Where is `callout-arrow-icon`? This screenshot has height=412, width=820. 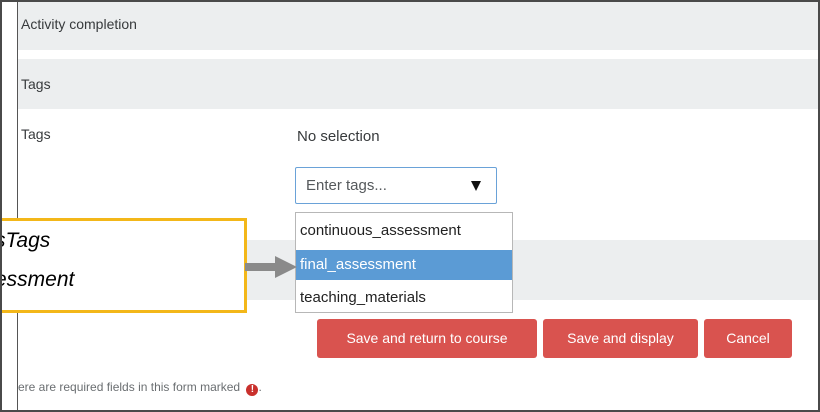
callout-arrow-icon is located at coordinates (271, 267).